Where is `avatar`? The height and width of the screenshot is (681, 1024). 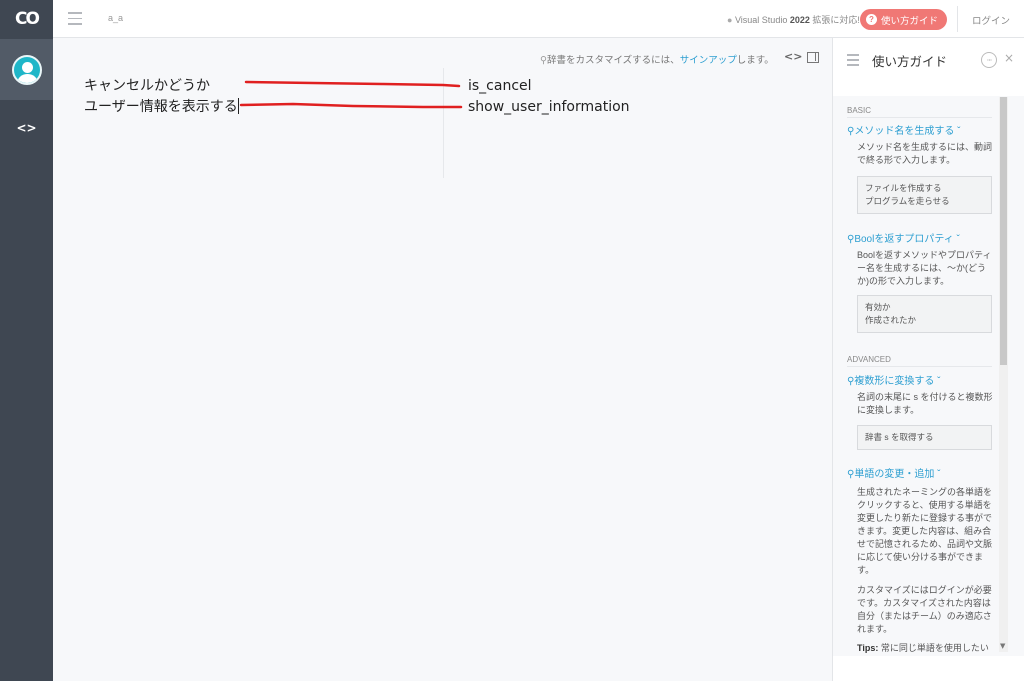
avatar is located at coordinates (26, 69).